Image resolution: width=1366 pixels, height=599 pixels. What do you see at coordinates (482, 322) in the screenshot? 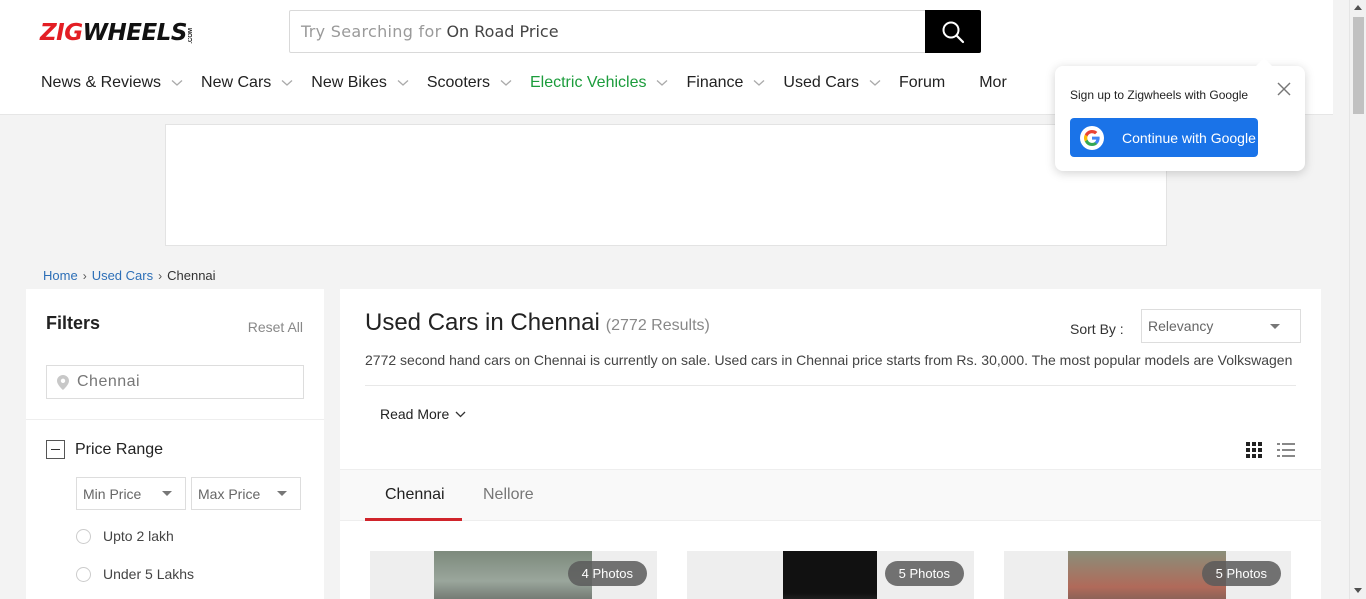
I see `page-title-text: Used Cars in Chennai` at bounding box center [482, 322].